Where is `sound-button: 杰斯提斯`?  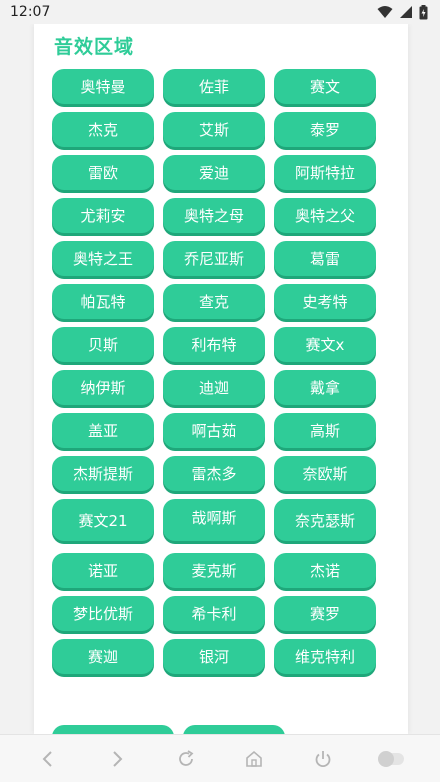 sound-button: 杰斯提斯 is located at coordinates (103, 473).